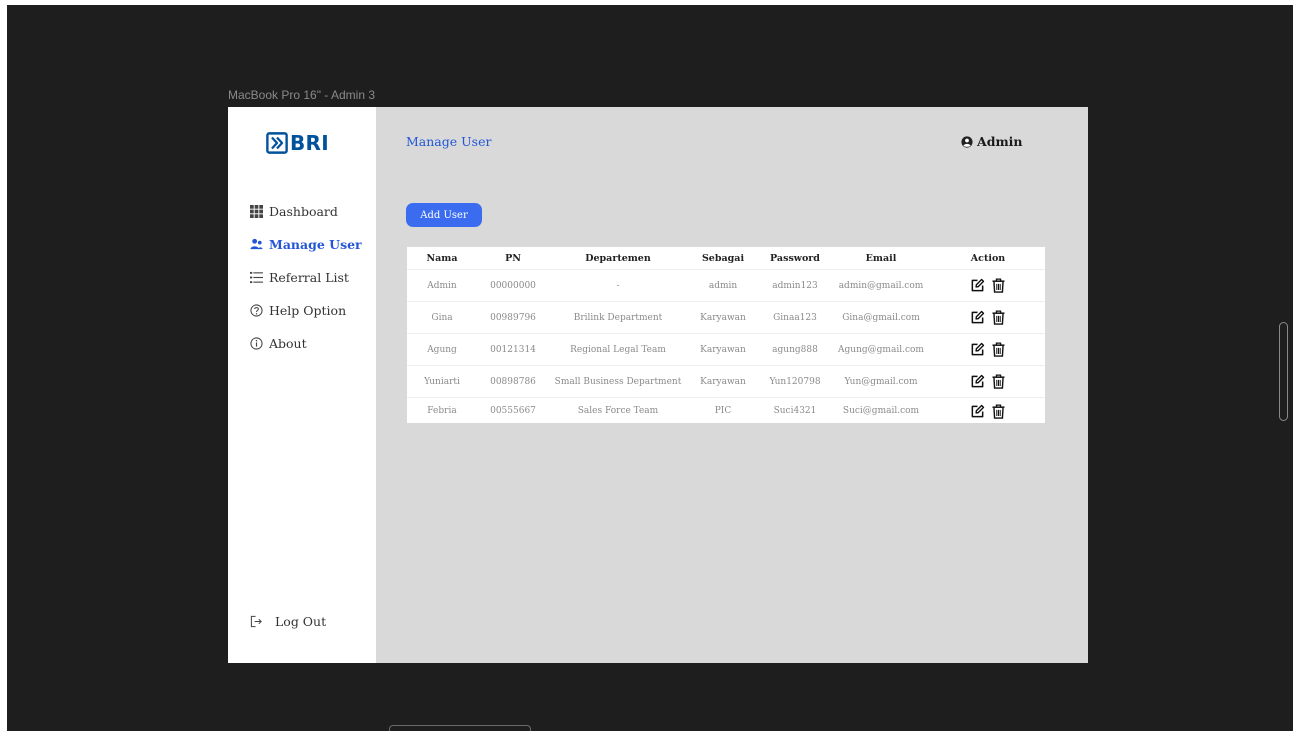 This screenshot has width=1298, height=731. I want to click on cell-pn: 00898786, so click(513, 381).